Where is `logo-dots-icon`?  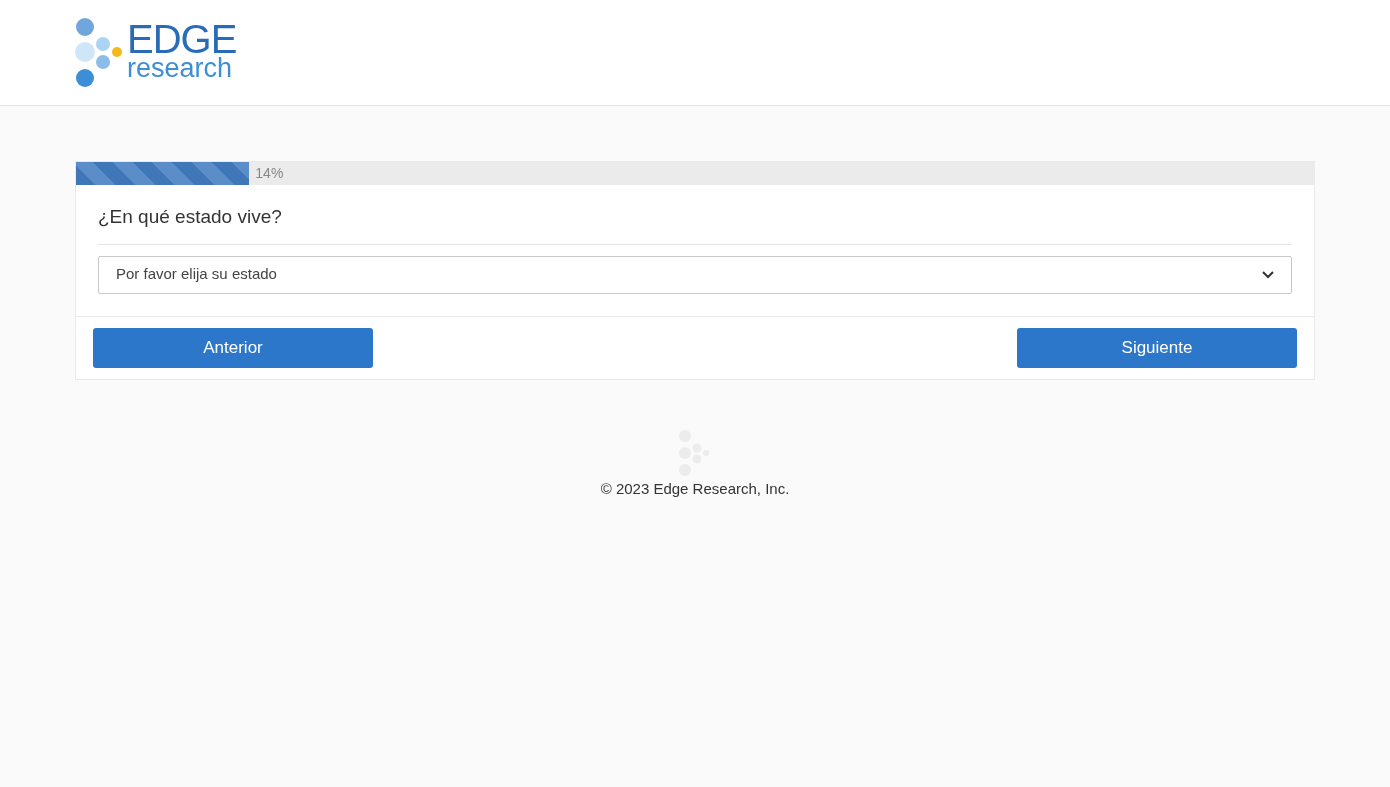 logo-dots-icon is located at coordinates (100, 52).